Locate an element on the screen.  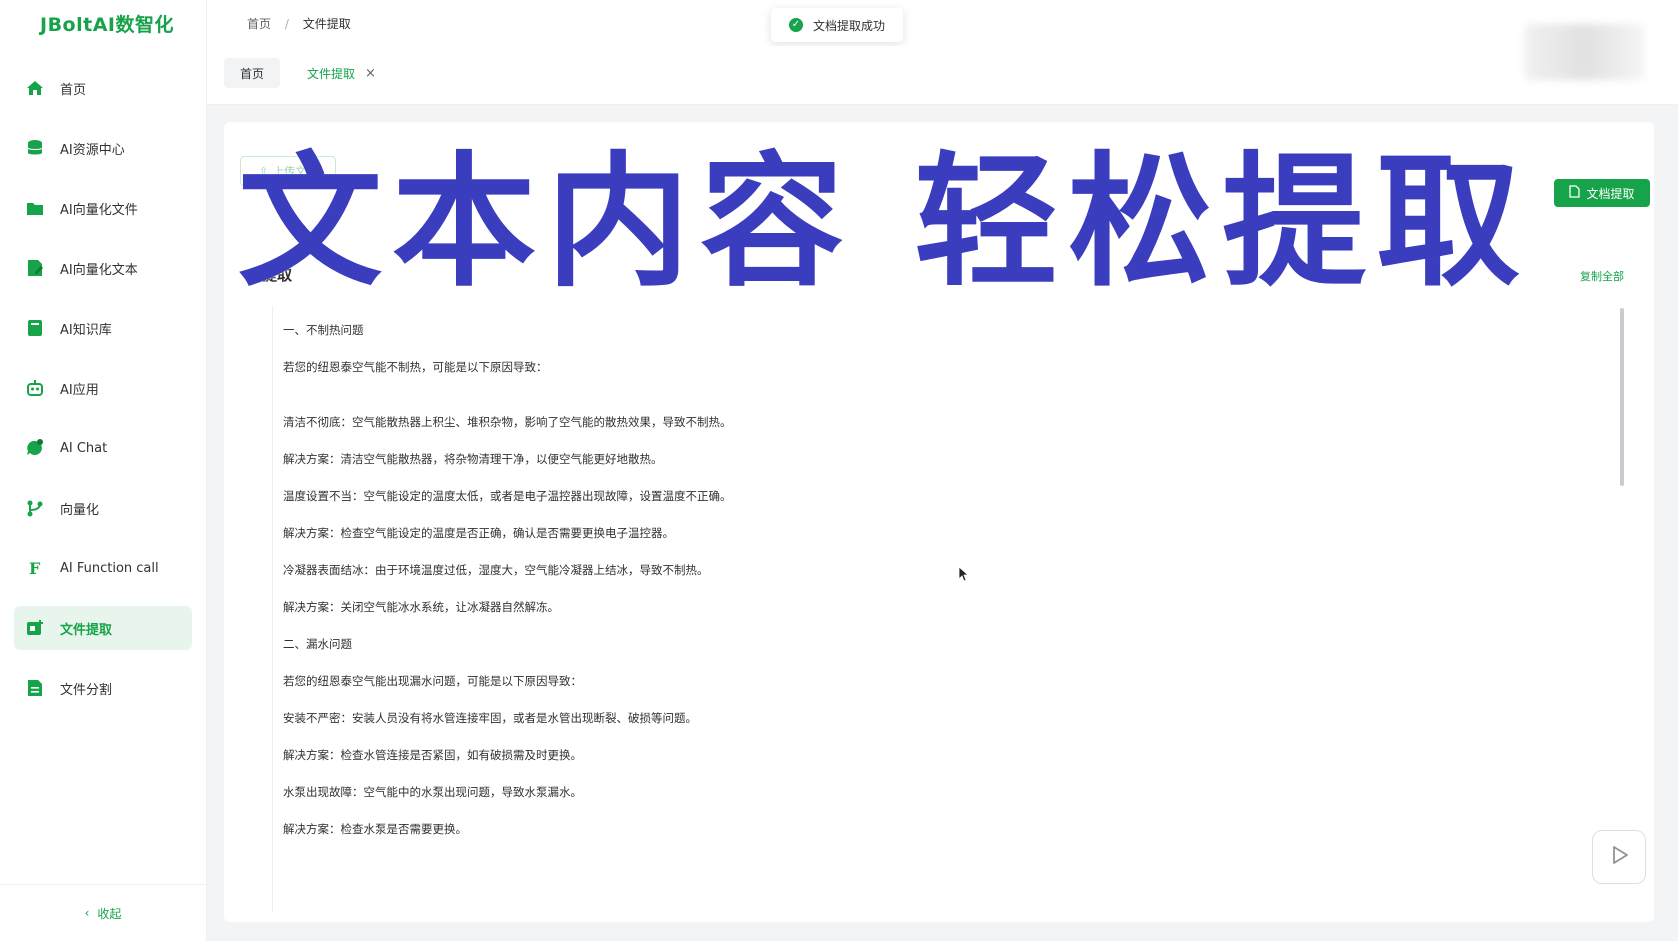
book-icon is located at coordinates (39, 328).